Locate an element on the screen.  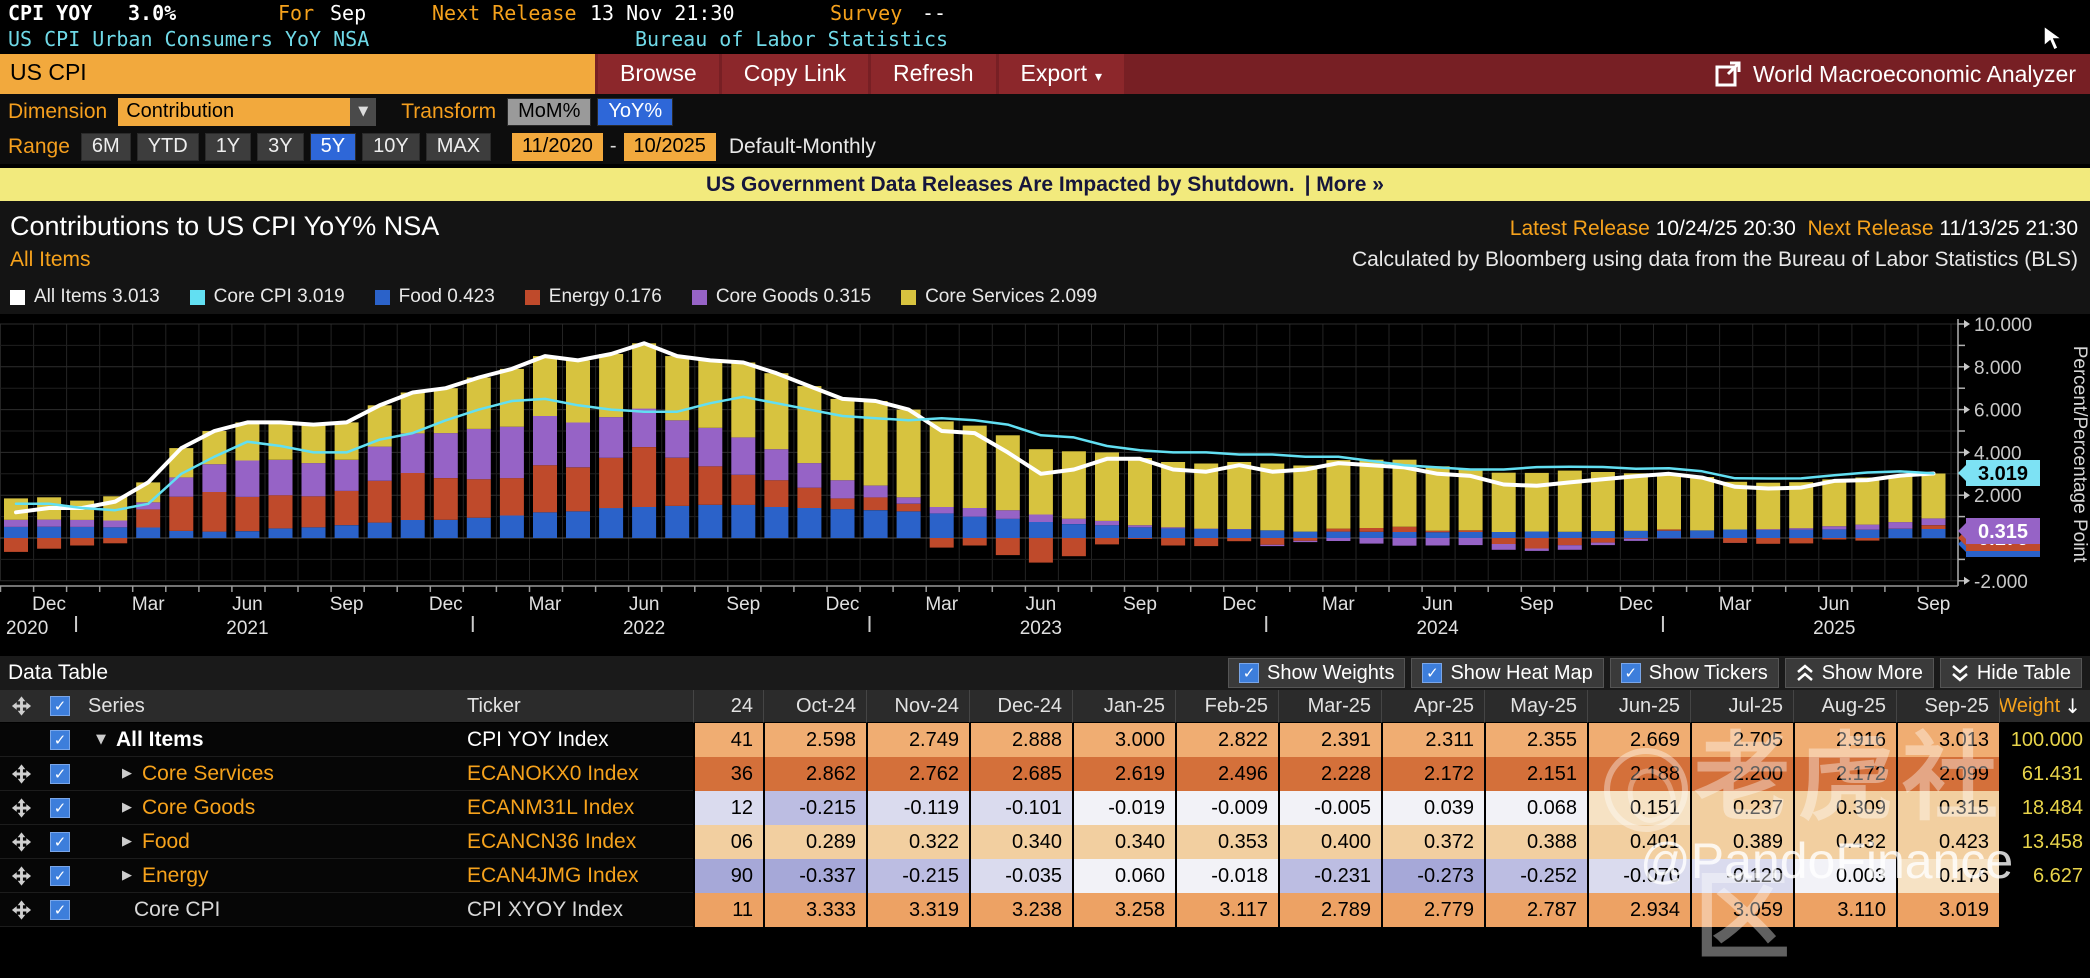
month-column-header: Dec-24 is located at coordinates (1020, 706).